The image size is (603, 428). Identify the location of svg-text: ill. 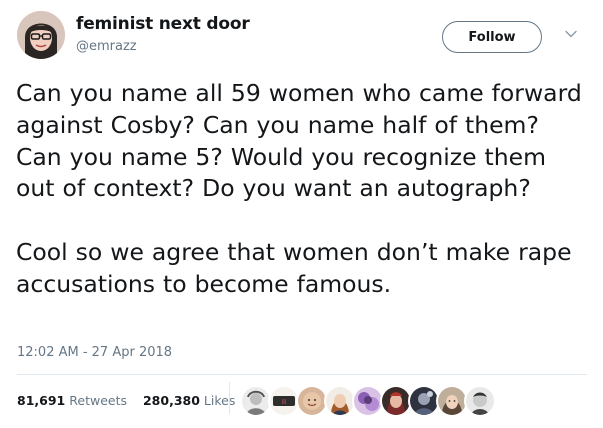
(283, 402).